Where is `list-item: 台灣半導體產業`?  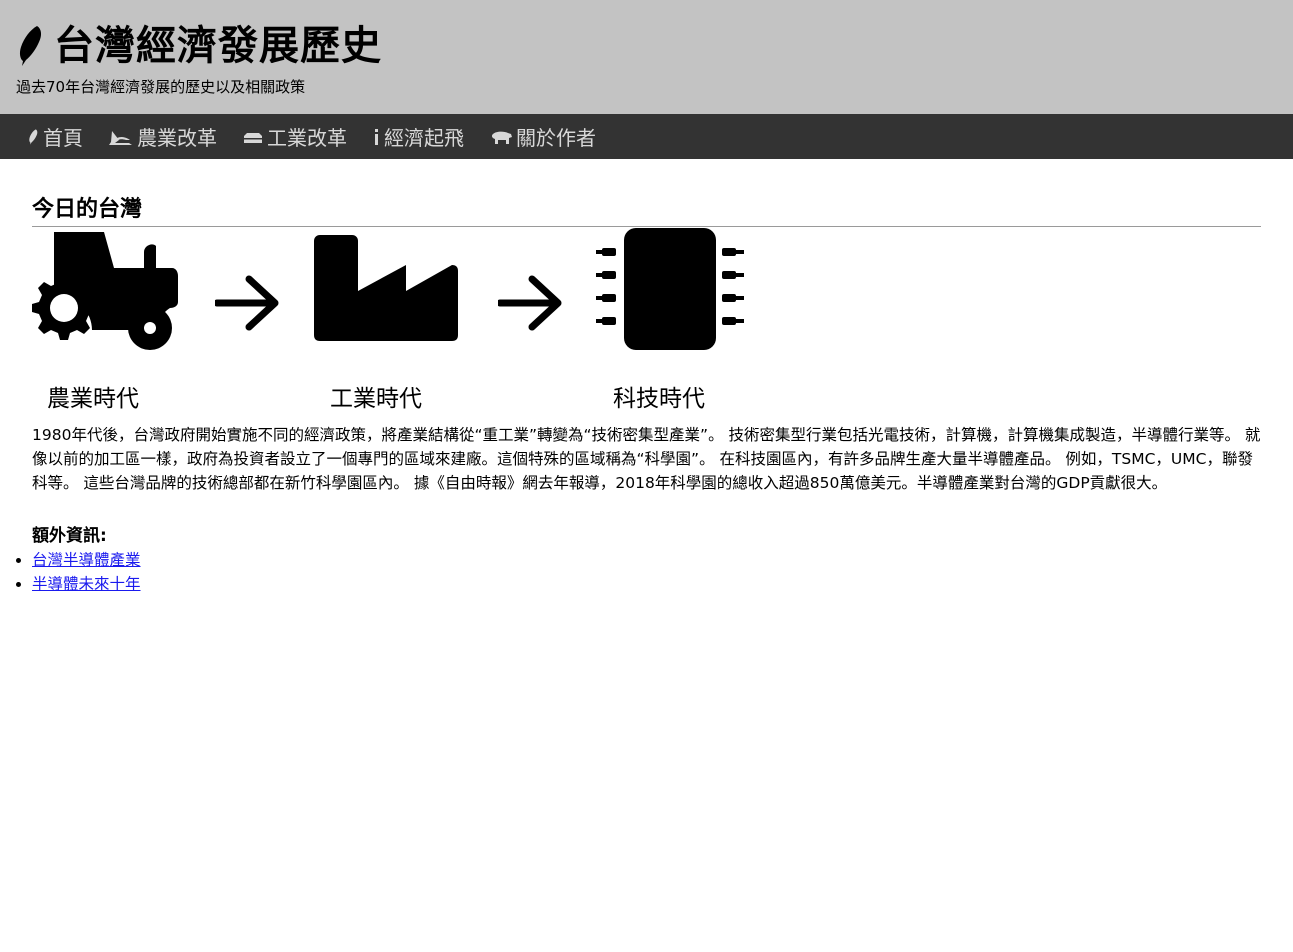 list-item: 台灣半導體產業 is located at coordinates (646, 560).